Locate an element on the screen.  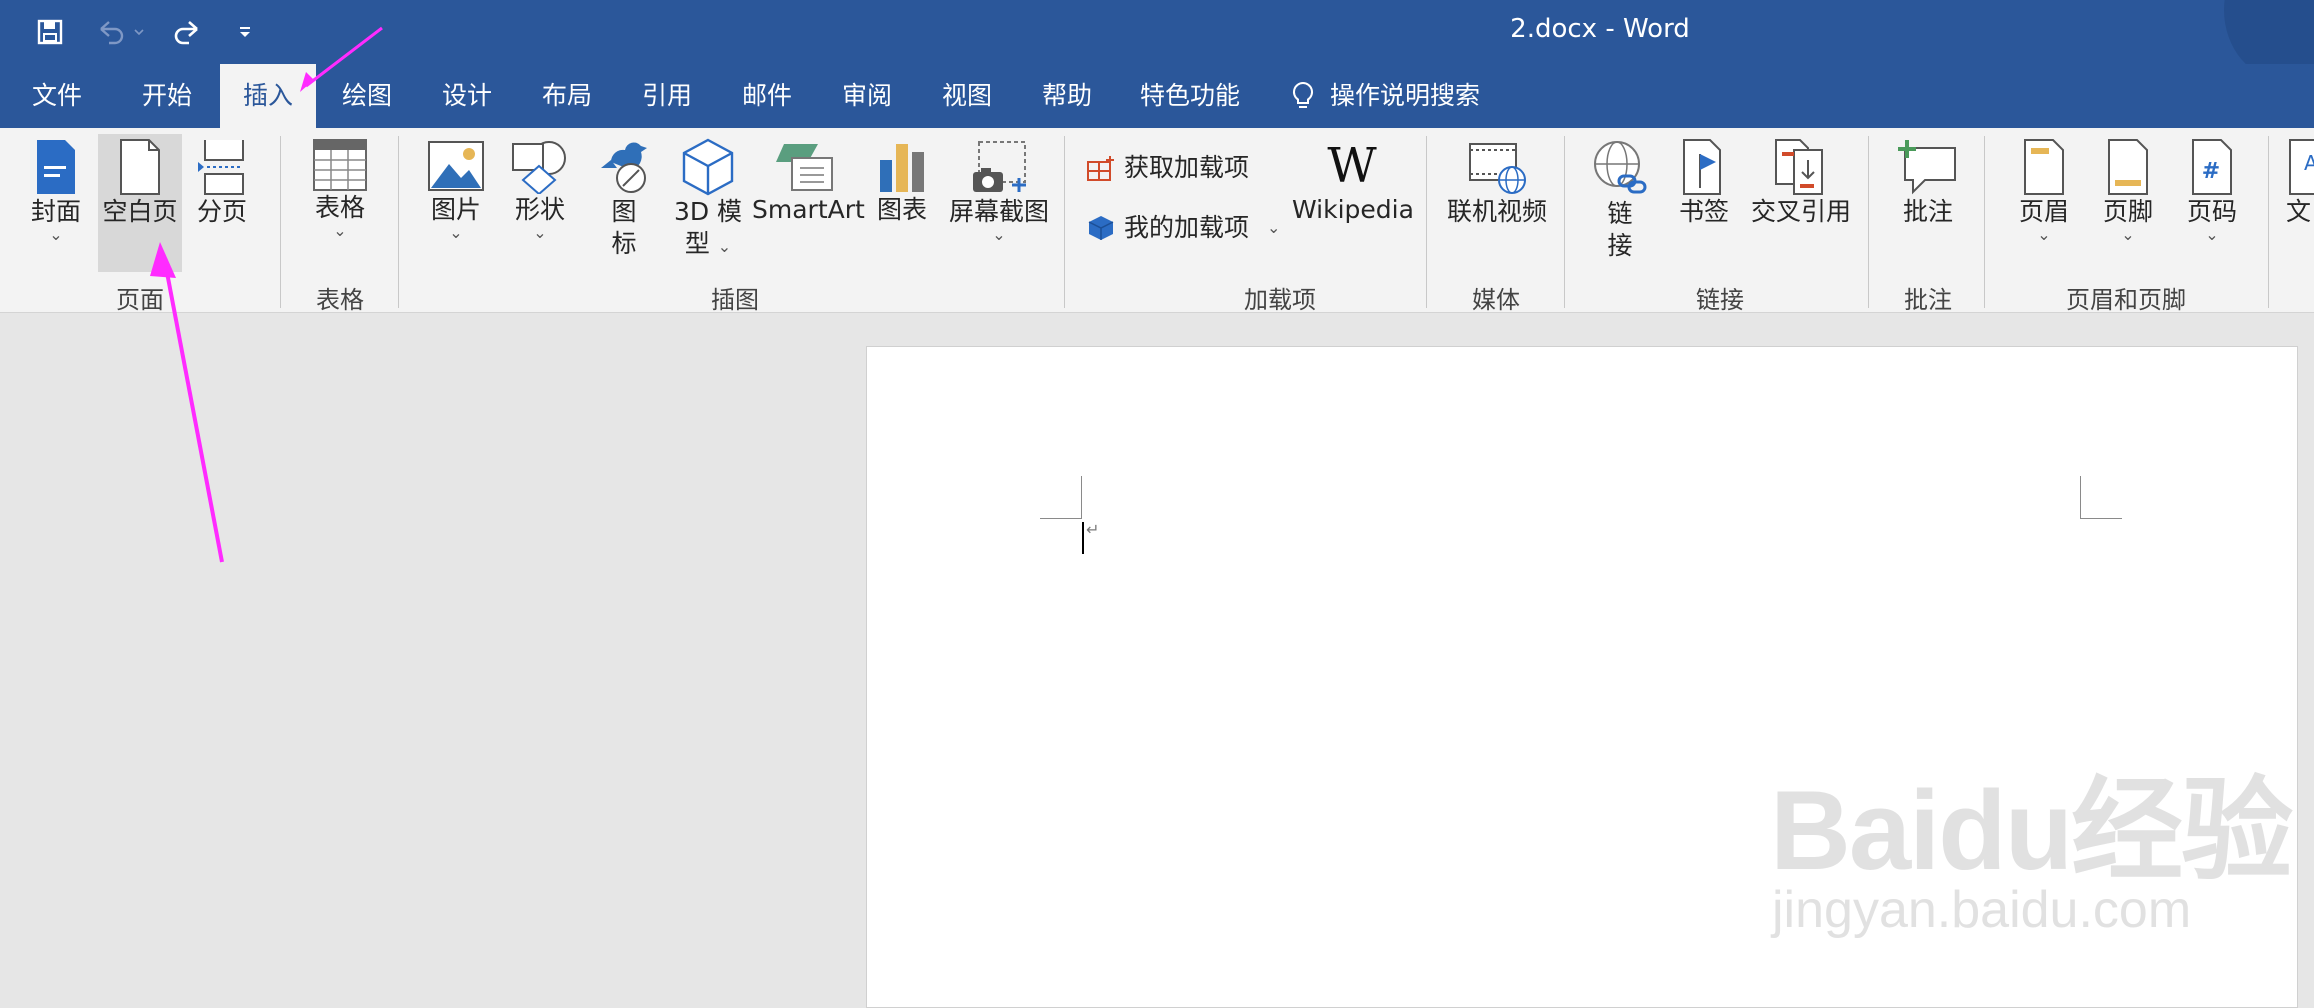
screenshot-icon is located at coordinates (999, 166).